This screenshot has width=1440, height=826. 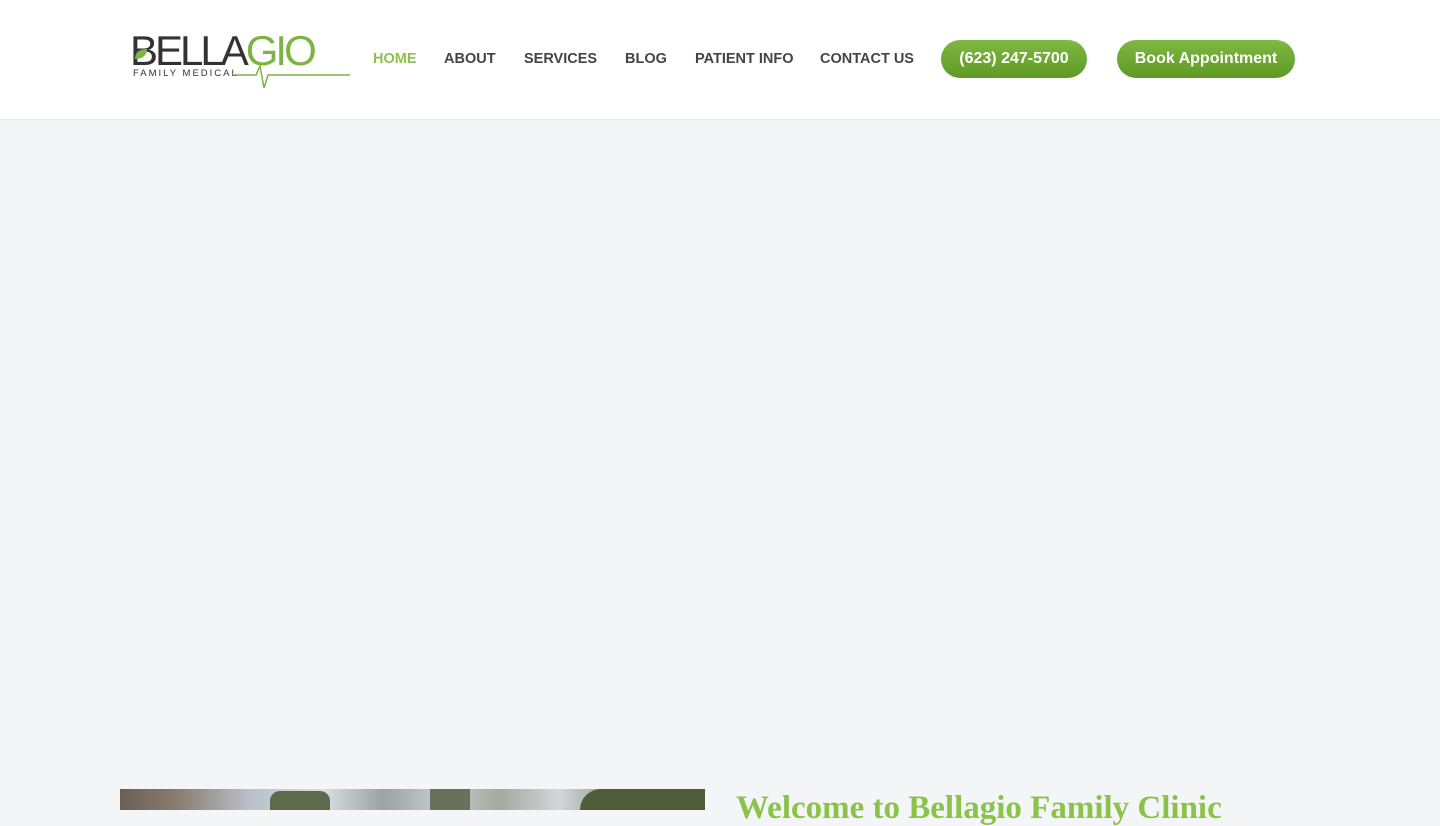 What do you see at coordinates (1014, 59) in the screenshot?
I see `phone-button: (623) 247-5700` at bounding box center [1014, 59].